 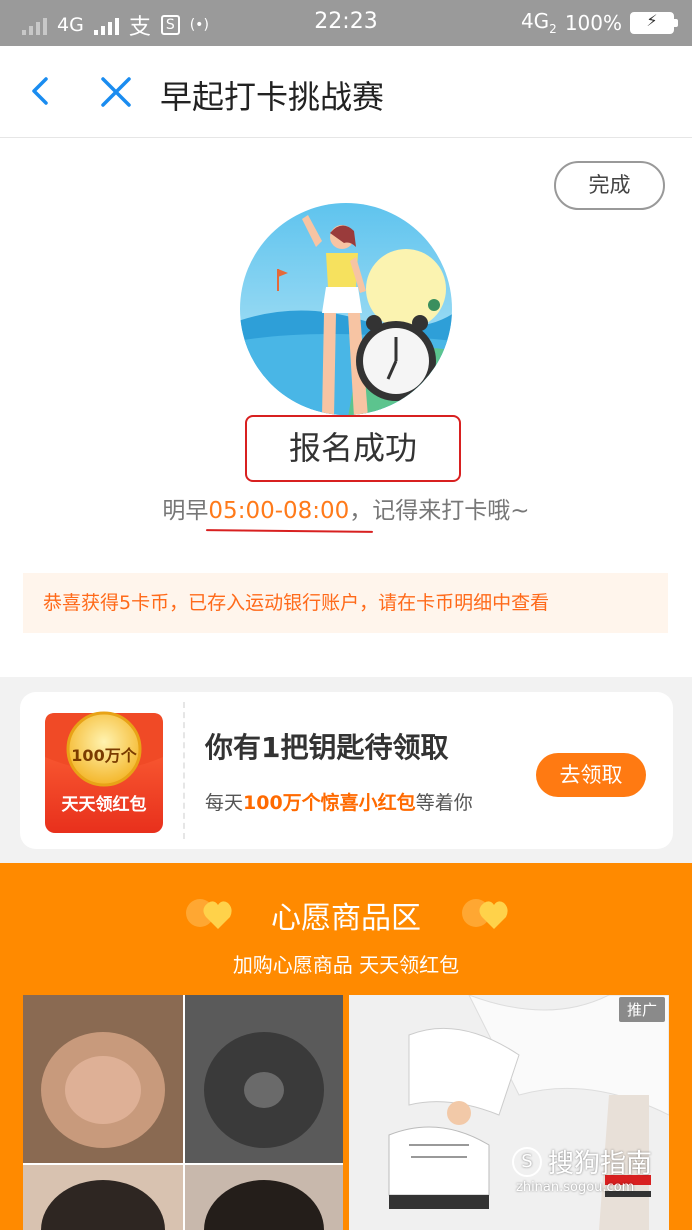 I want to click on time-prefix: 明早, so click(x=185, y=511).